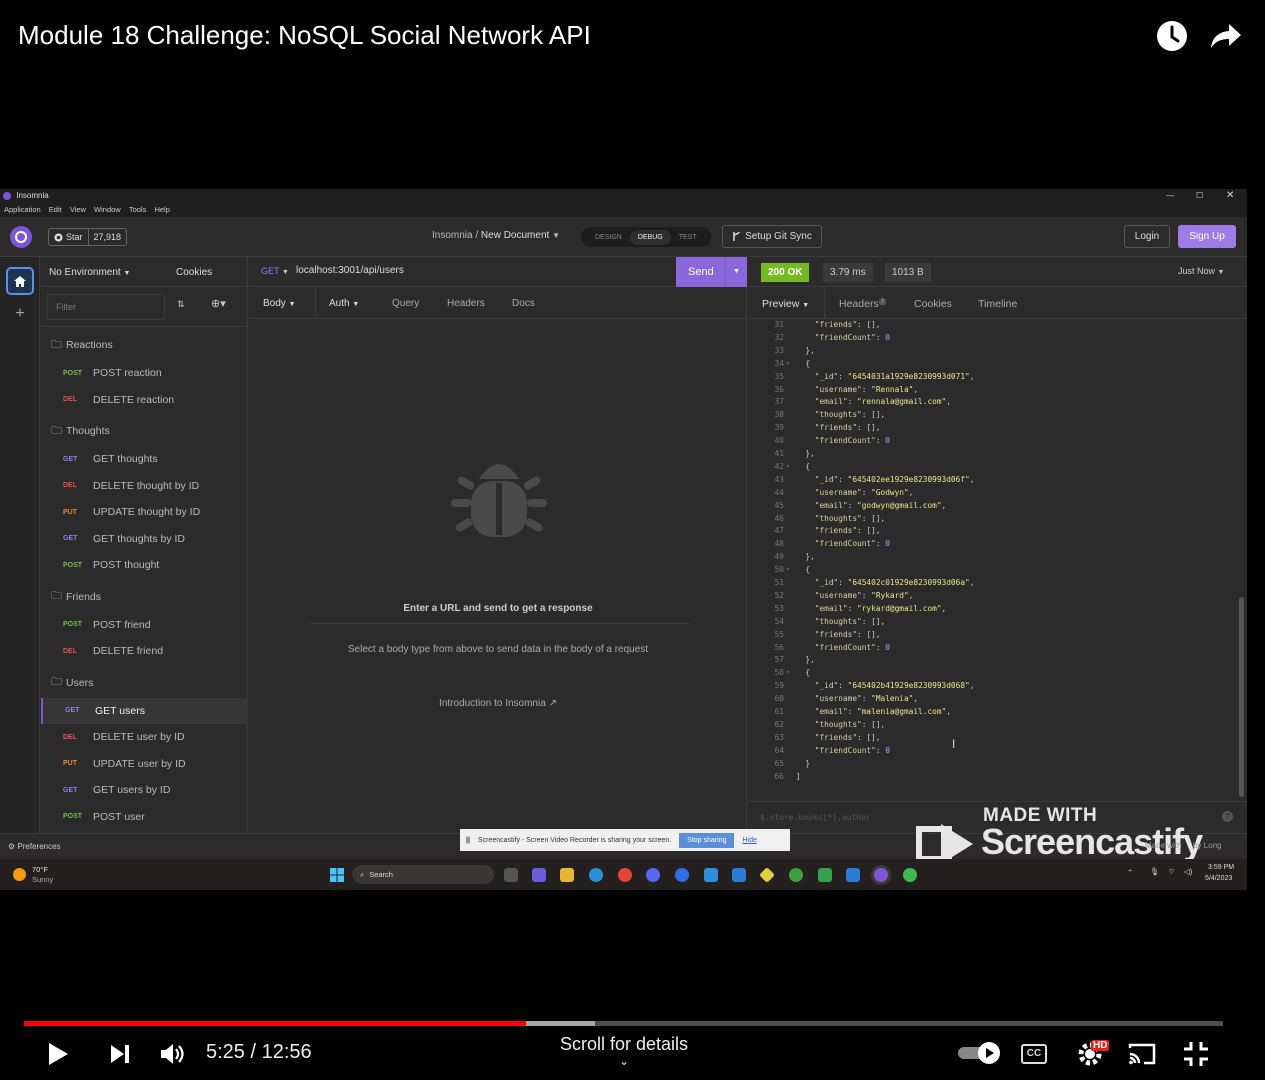 The image size is (1265, 1080). I want to click on document-dropdown: New Document, so click(515, 235).